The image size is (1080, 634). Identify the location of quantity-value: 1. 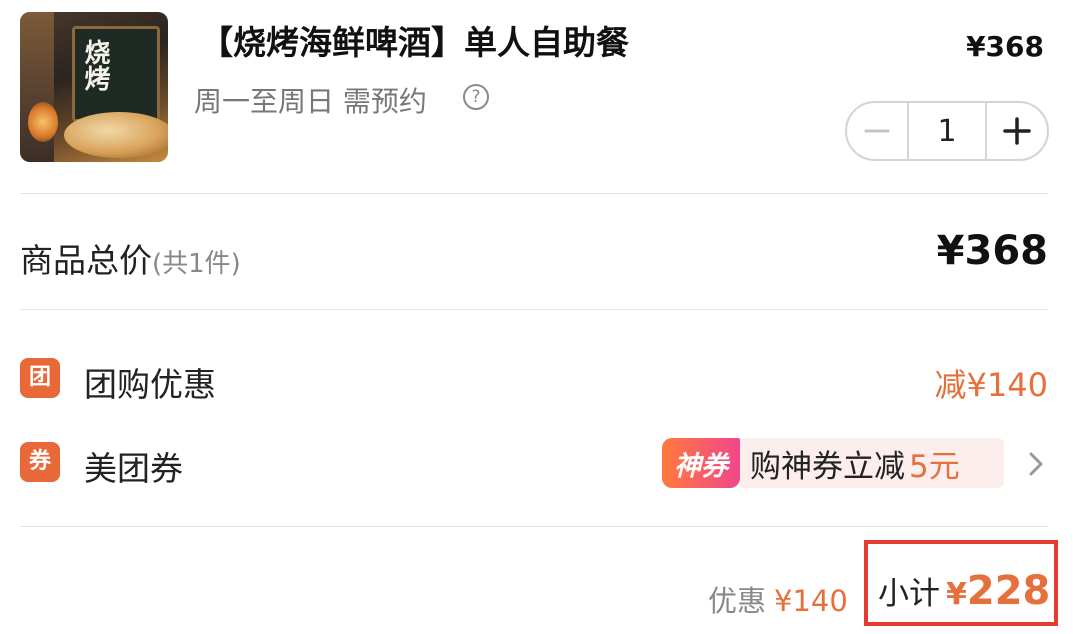
(947, 131).